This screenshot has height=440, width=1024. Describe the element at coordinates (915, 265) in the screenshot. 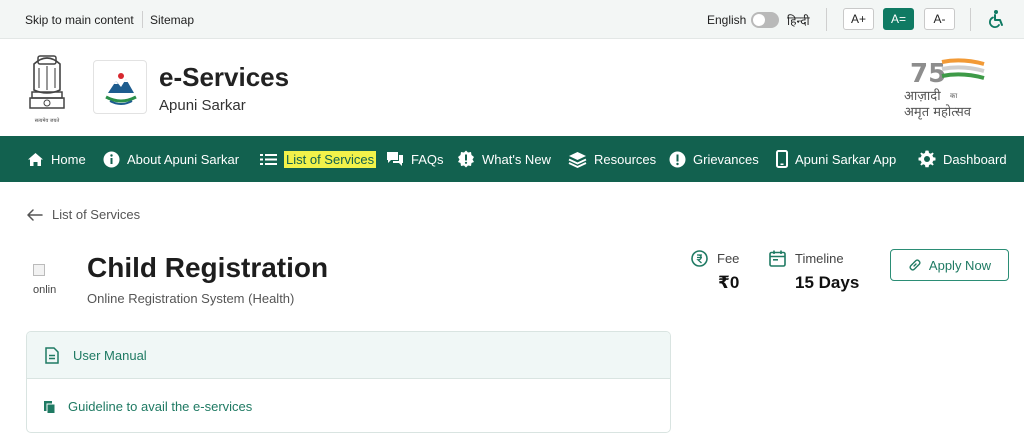

I see `link-icon` at that location.